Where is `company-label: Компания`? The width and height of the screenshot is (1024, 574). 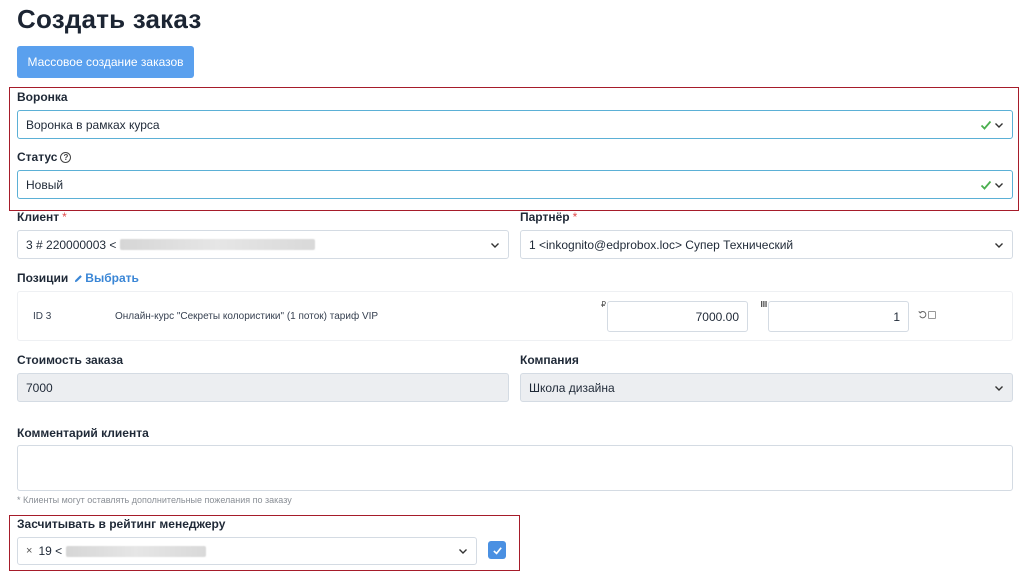 company-label: Компания is located at coordinates (549, 360).